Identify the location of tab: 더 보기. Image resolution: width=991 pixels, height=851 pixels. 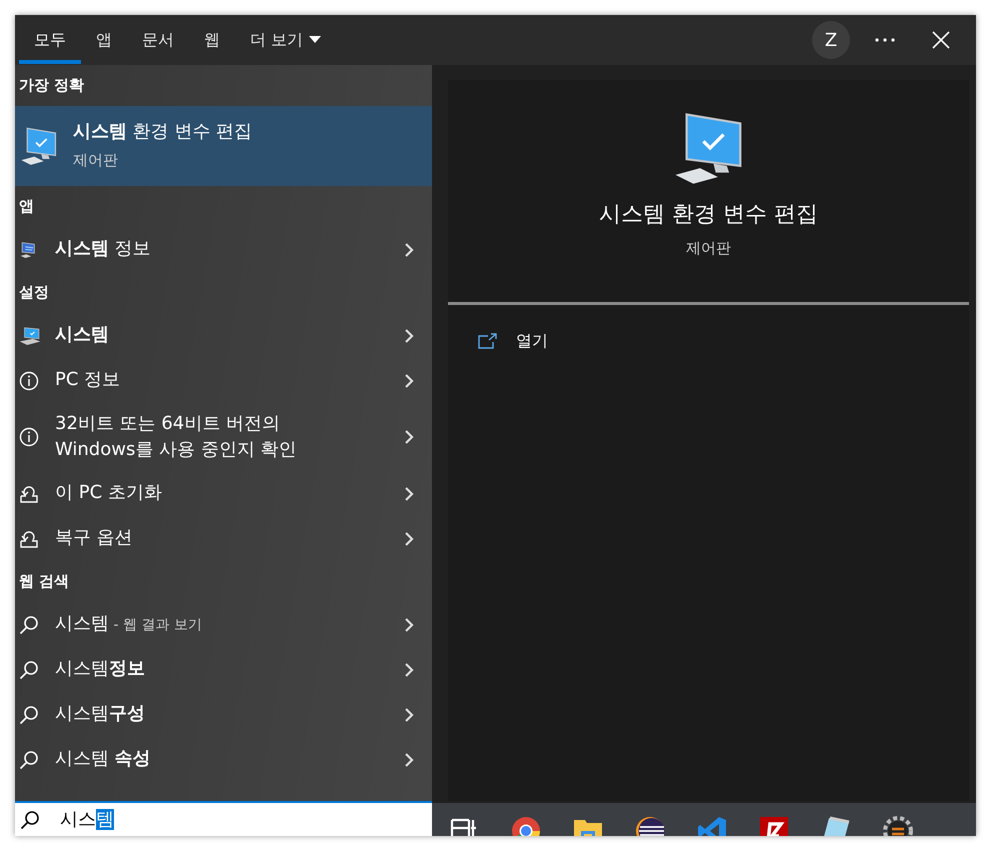
(285, 40).